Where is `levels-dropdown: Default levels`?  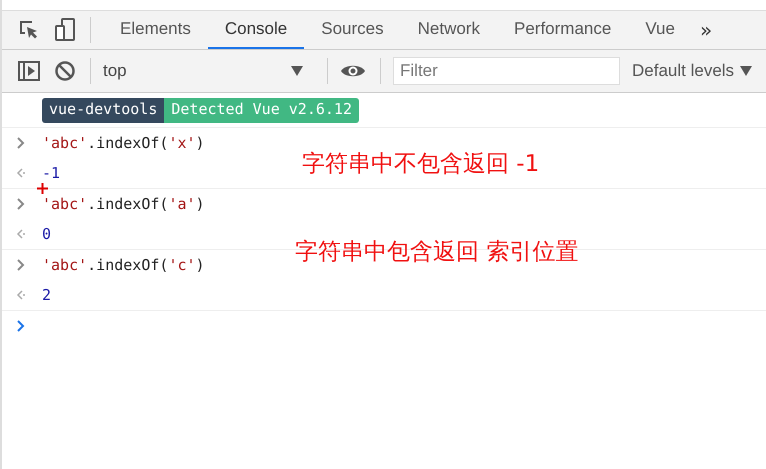
levels-dropdown: Default levels is located at coordinates (692, 71).